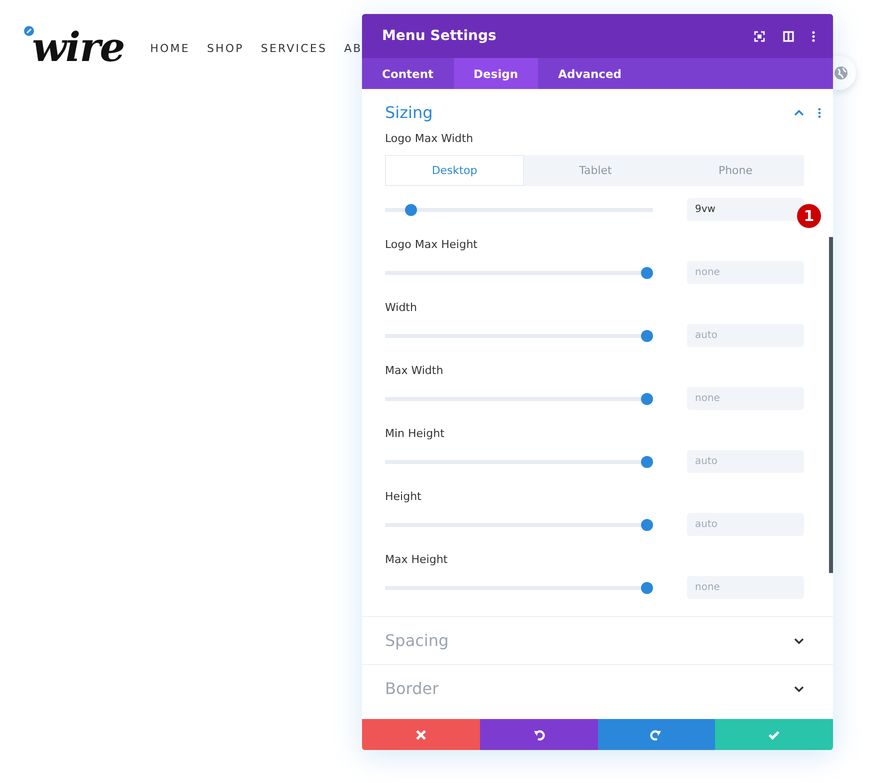 This screenshot has height=783, width=880. What do you see at coordinates (831, 405) in the screenshot?
I see `scrollbar` at bounding box center [831, 405].